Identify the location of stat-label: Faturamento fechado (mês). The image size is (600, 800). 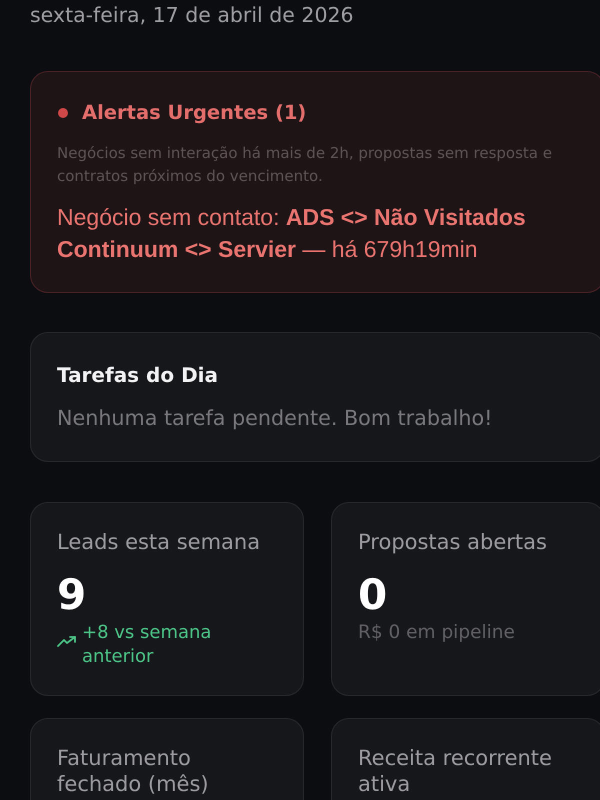
(133, 771).